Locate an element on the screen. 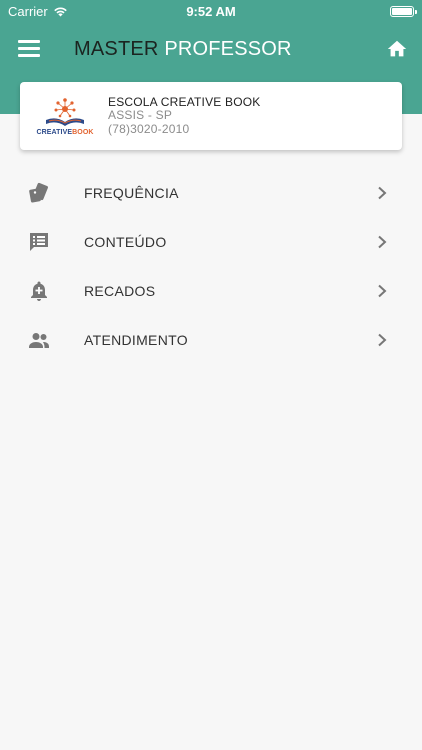 The width and height of the screenshot is (422, 750). logo-text-part2: BOOK is located at coordinates (83, 132).